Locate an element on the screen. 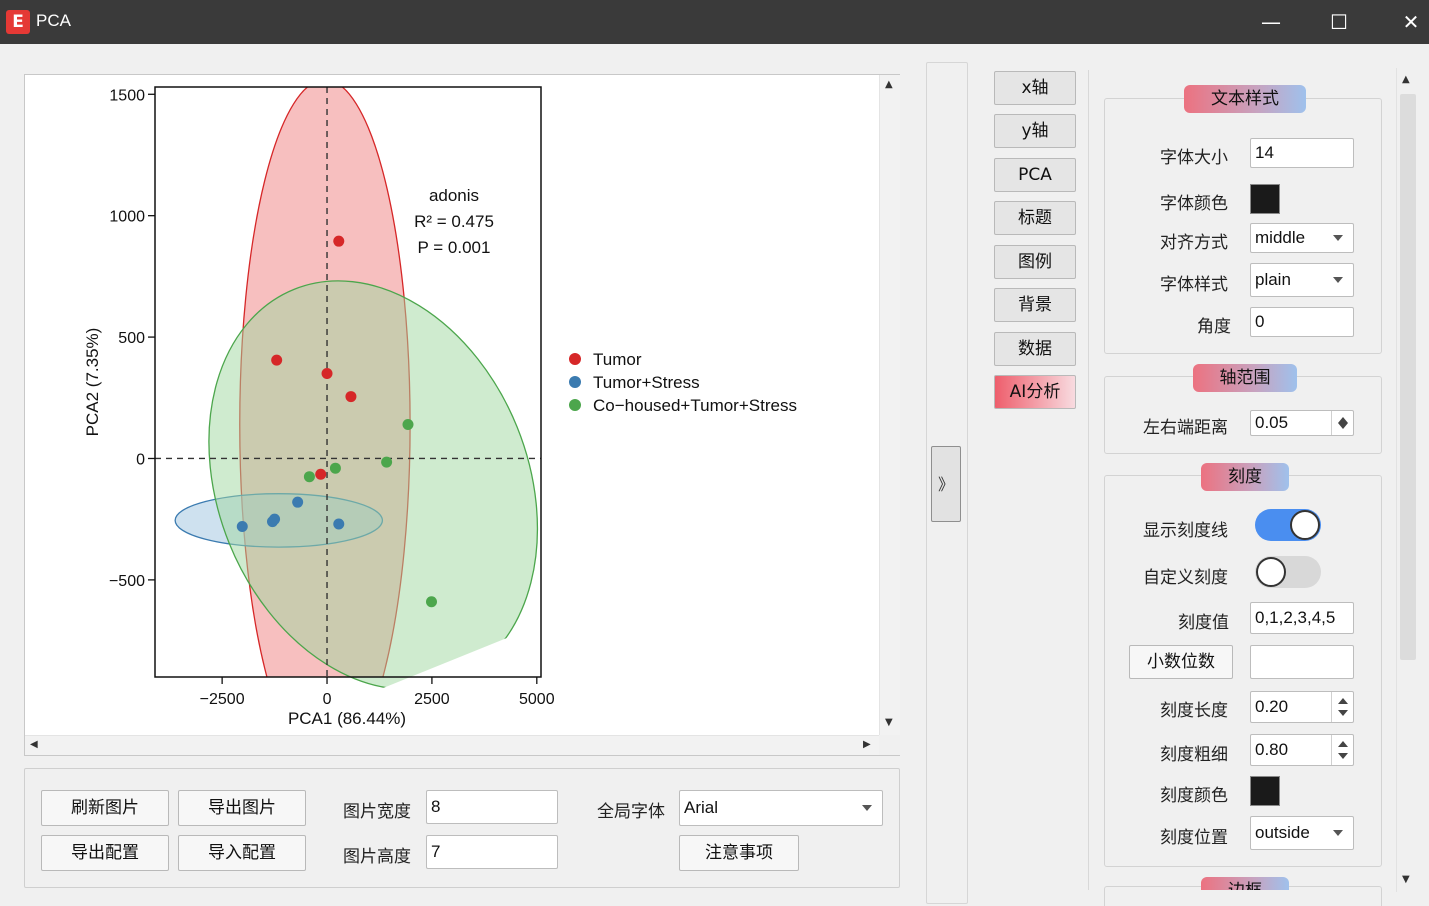 This screenshot has height=906, width=1429. maximize-button: ☐ is located at coordinates (1339, 22).